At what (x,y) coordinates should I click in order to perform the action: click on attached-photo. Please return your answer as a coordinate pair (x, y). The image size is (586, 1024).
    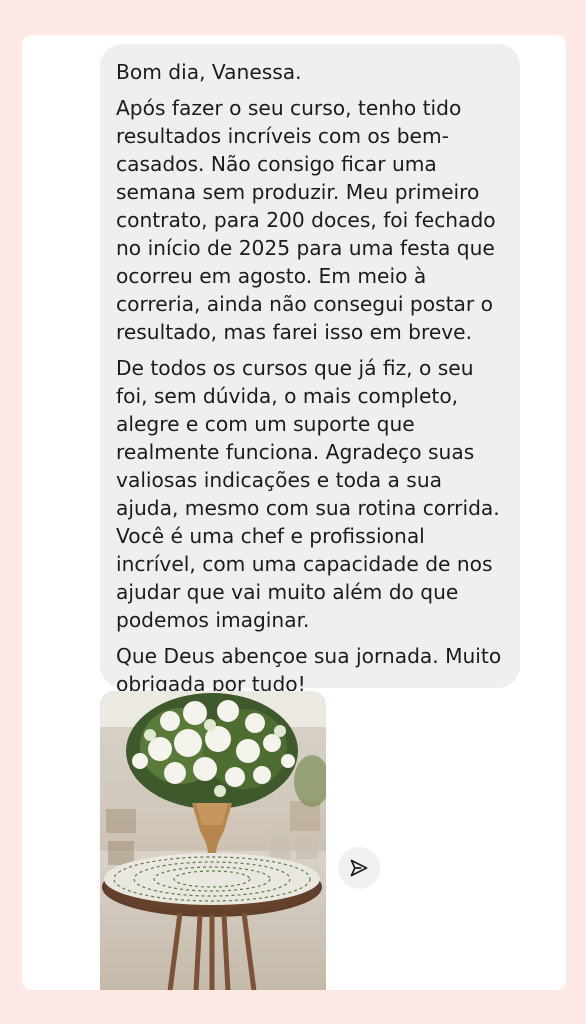
    Looking at the image, I should click on (213, 840).